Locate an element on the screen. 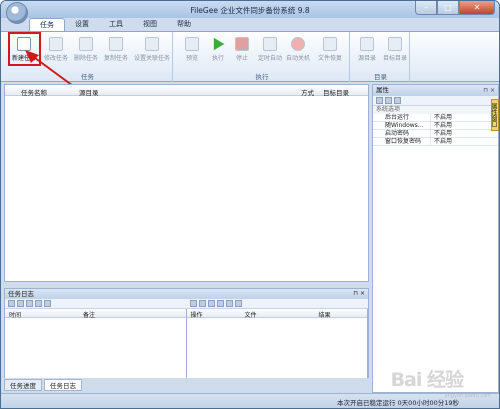  col-mode: 方式 is located at coordinates (307, 92).